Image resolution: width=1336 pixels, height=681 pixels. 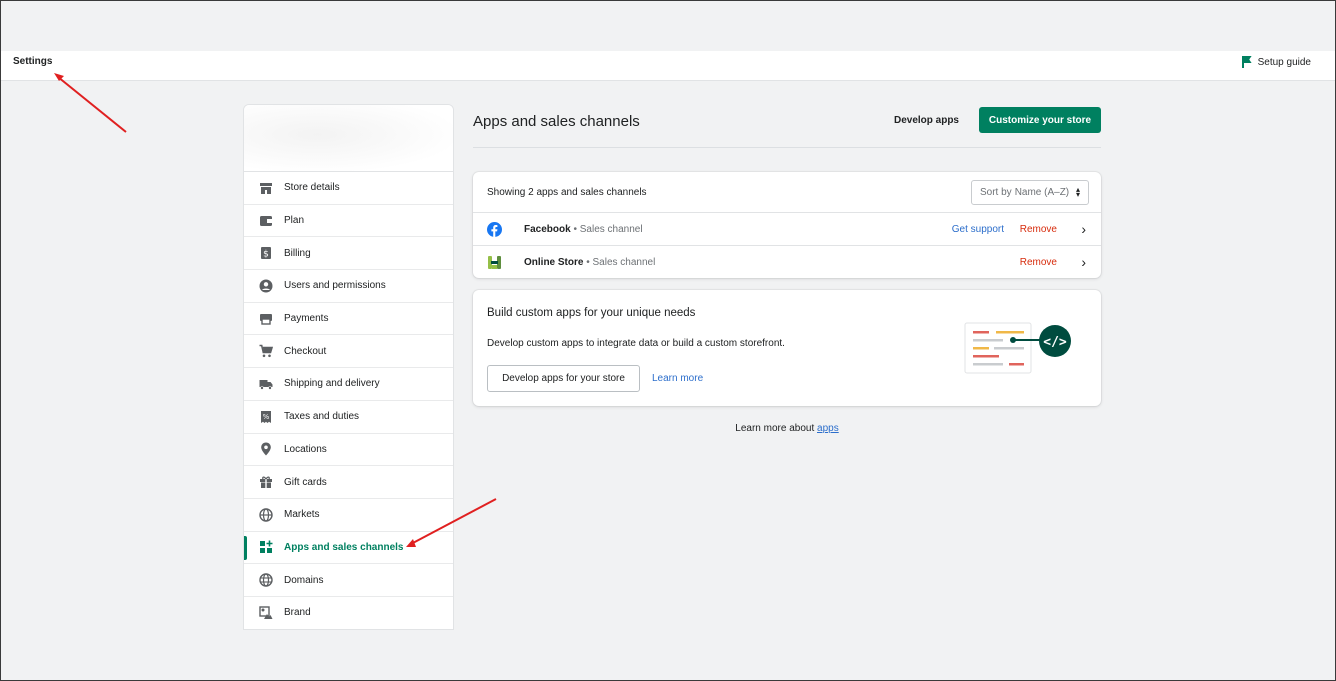 I want to click on setup-guide-button: Setup guide, so click(x=1276, y=62).